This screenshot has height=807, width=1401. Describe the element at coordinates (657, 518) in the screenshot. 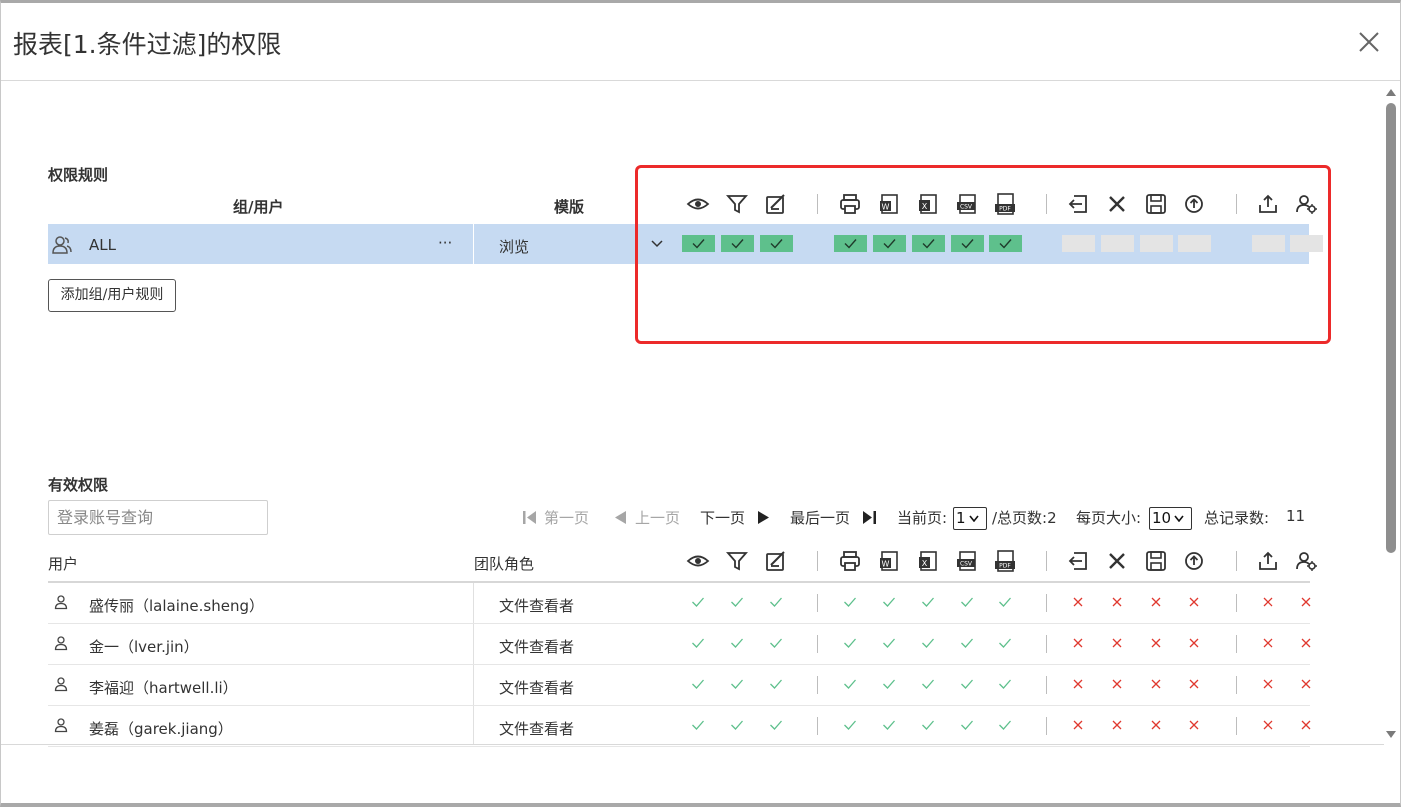

I see `prev-page-button: 上一页` at that location.